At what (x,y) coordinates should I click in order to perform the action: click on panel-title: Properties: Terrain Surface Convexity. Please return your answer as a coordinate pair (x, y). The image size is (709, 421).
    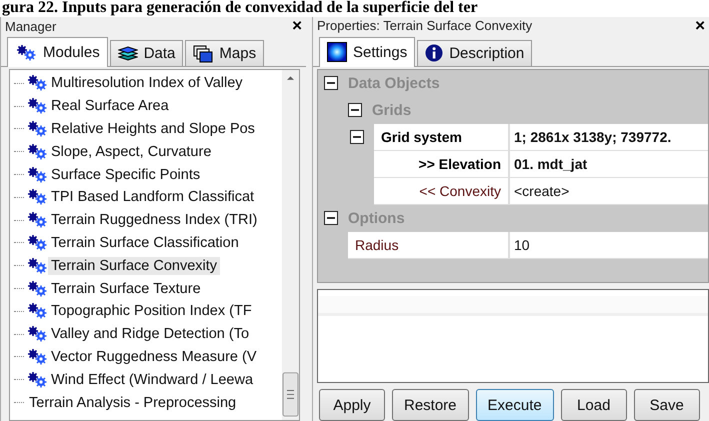
    Looking at the image, I should click on (424, 26).